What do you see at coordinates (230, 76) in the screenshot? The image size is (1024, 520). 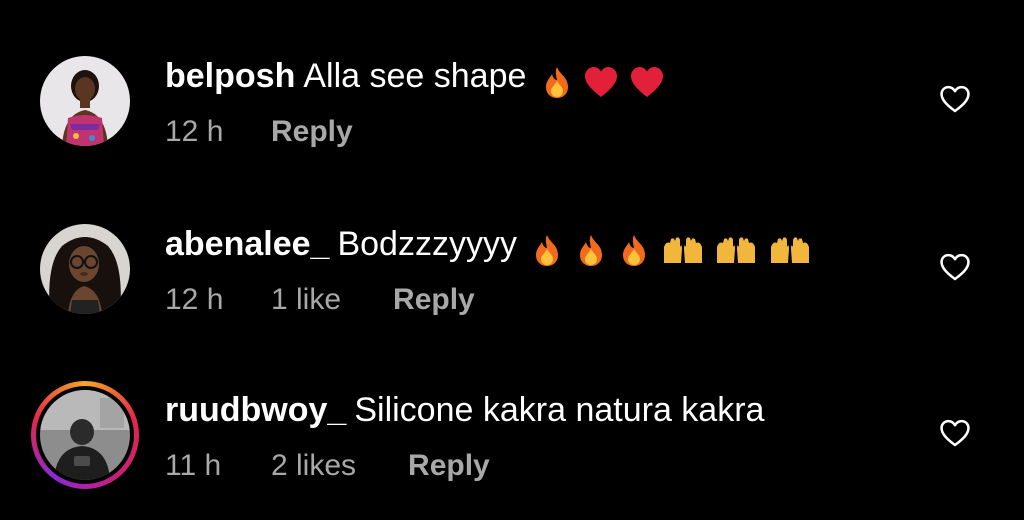 I see `comment-username: belposh` at bounding box center [230, 76].